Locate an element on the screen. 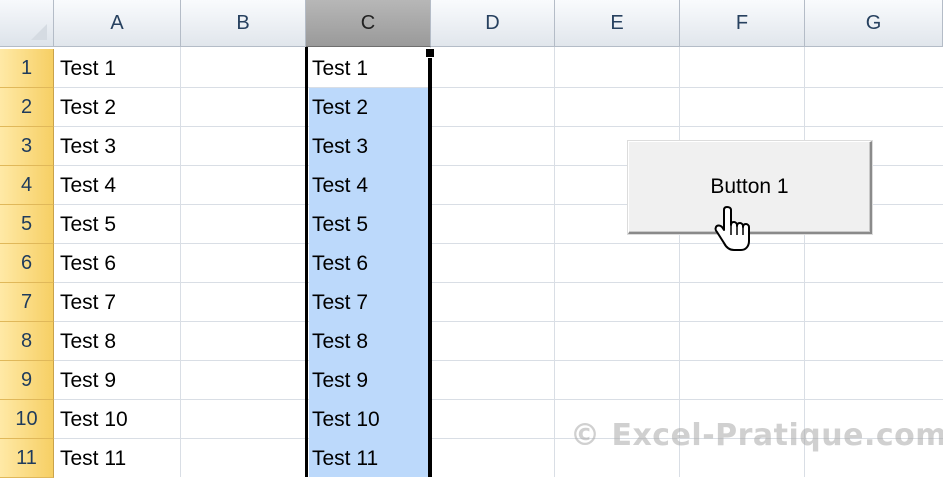  cell-c1-active: Test 1 is located at coordinates (368, 68).